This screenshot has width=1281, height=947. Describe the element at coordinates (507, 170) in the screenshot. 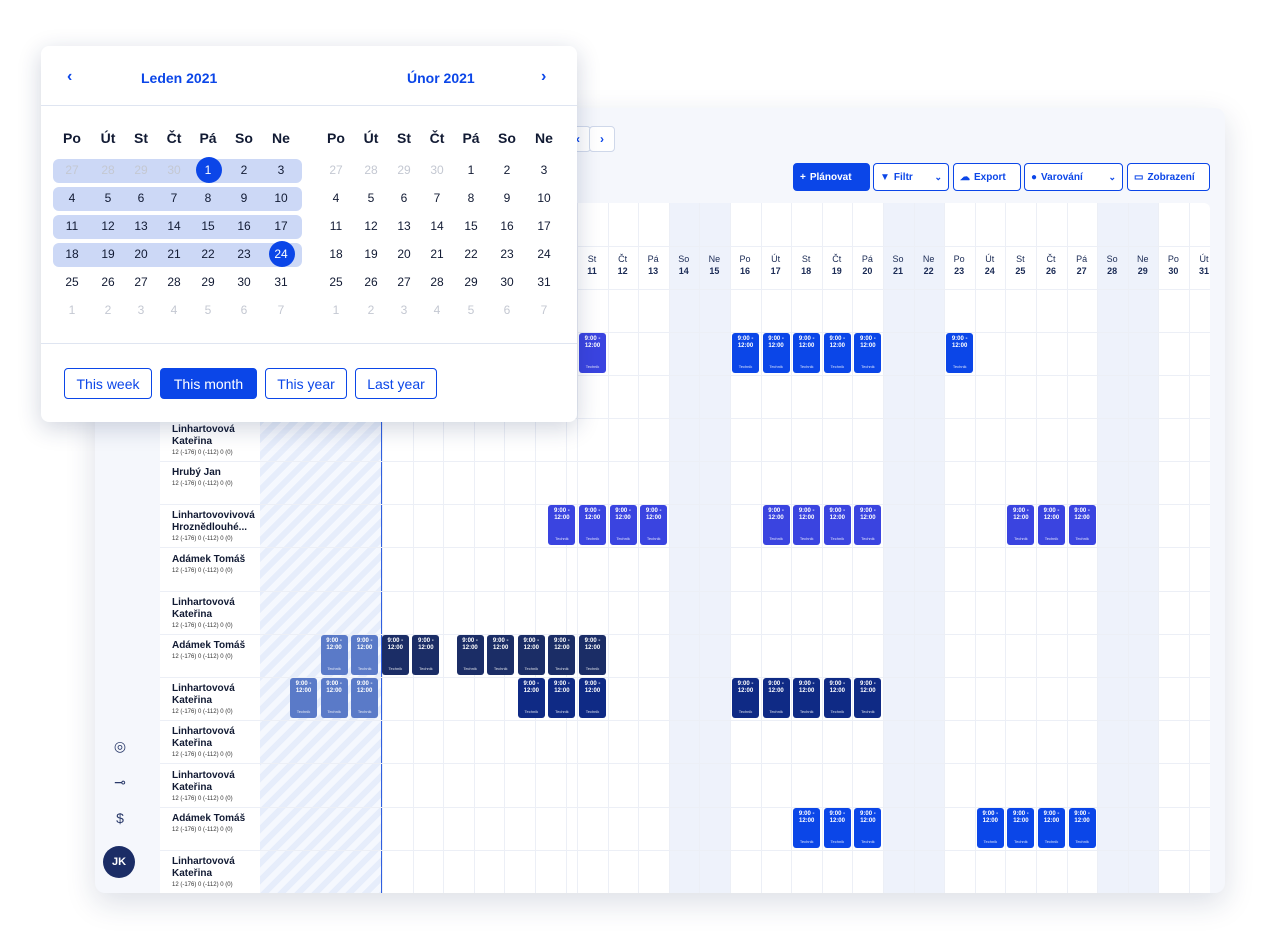

I see `right-day-cell: 2` at that location.